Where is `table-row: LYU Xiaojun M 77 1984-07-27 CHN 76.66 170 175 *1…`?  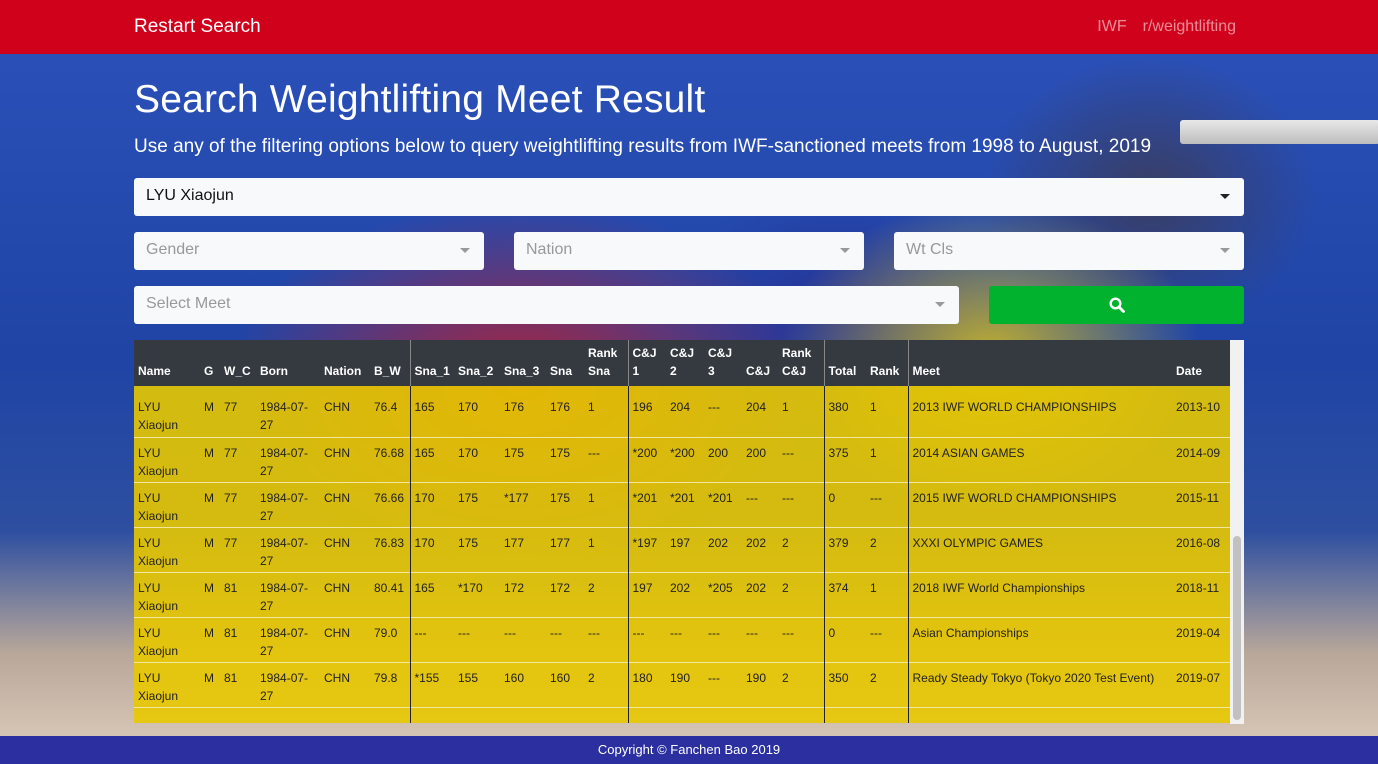
table-row: LYU Xiaojun M 77 1984-07-27 CHN 76.66 170 175 *1… is located at coordinates (682, 504).